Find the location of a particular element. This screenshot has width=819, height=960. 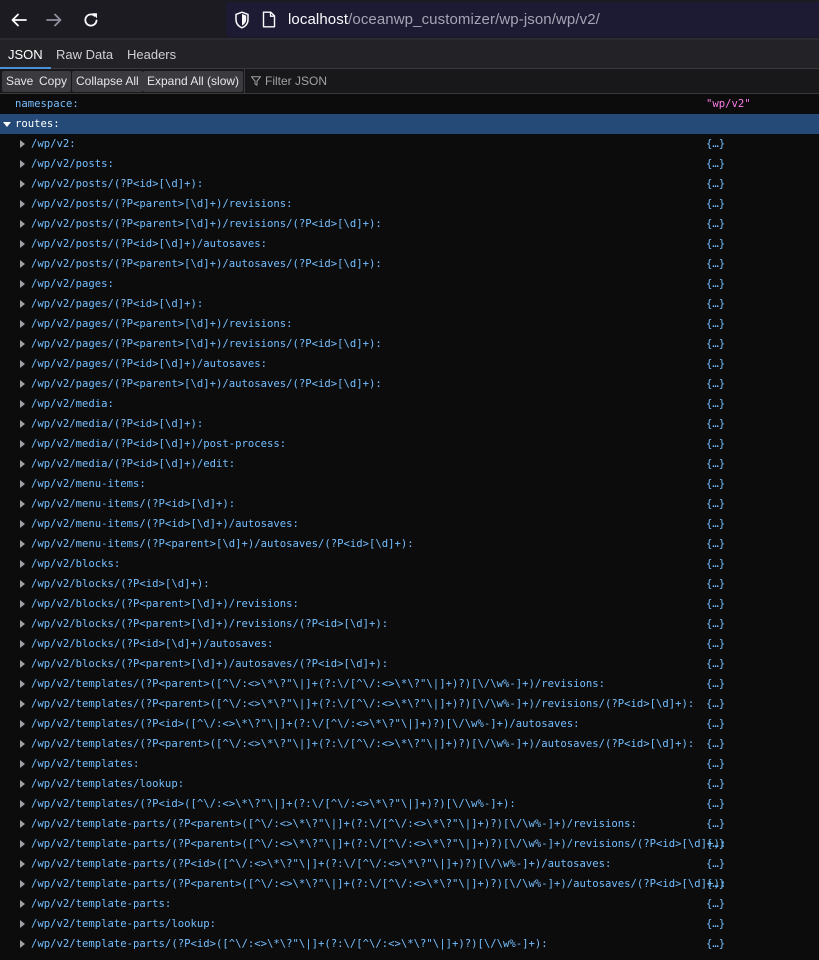

tree-row-route: /wp/v2/blocks: {…} is located at coordinates (409, 564).